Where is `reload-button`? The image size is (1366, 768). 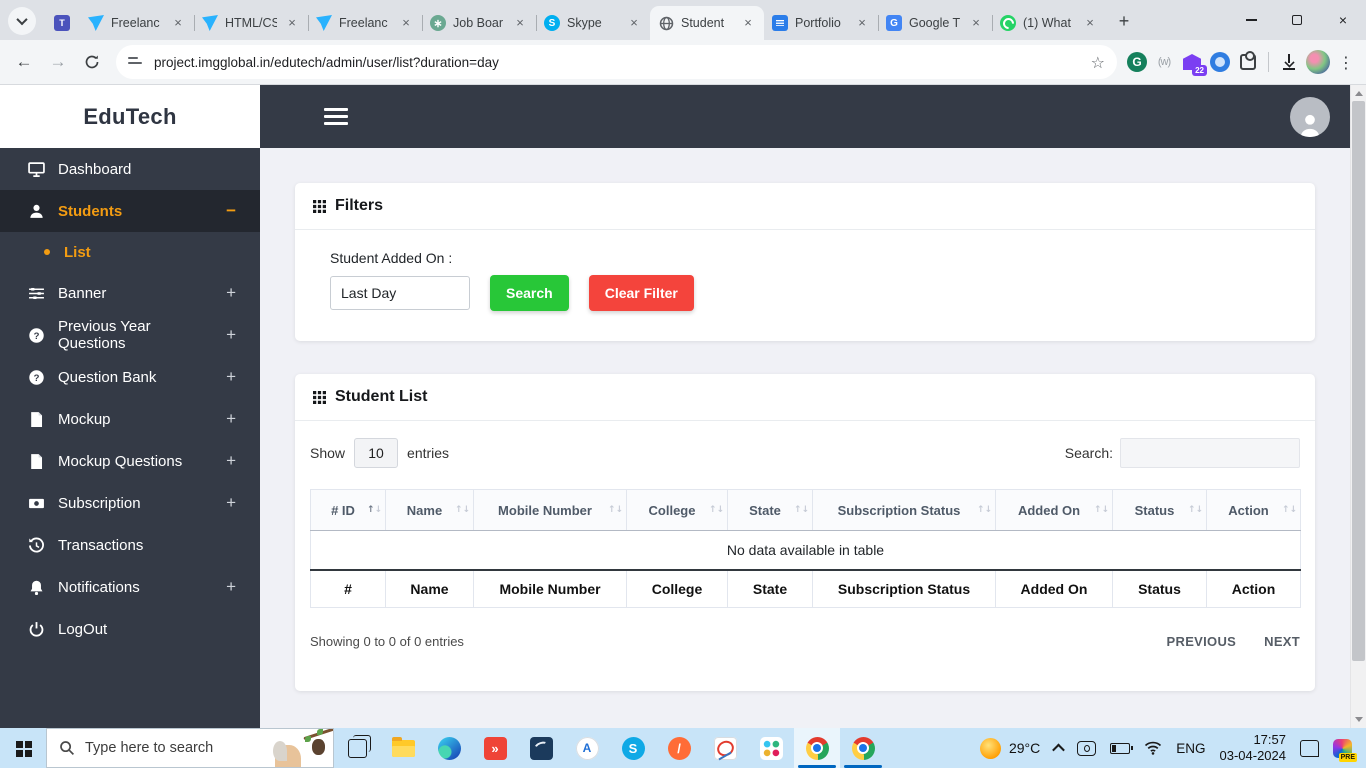
reload-button is located at coordinates (92, 62).